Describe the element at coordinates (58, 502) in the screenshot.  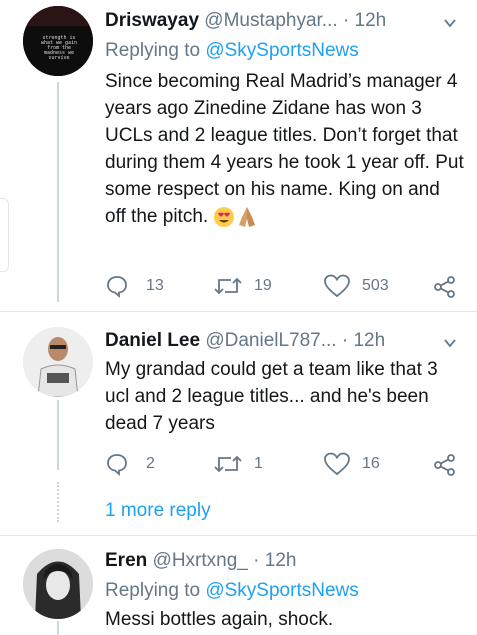
I see `thread-dotted-line` at that location.